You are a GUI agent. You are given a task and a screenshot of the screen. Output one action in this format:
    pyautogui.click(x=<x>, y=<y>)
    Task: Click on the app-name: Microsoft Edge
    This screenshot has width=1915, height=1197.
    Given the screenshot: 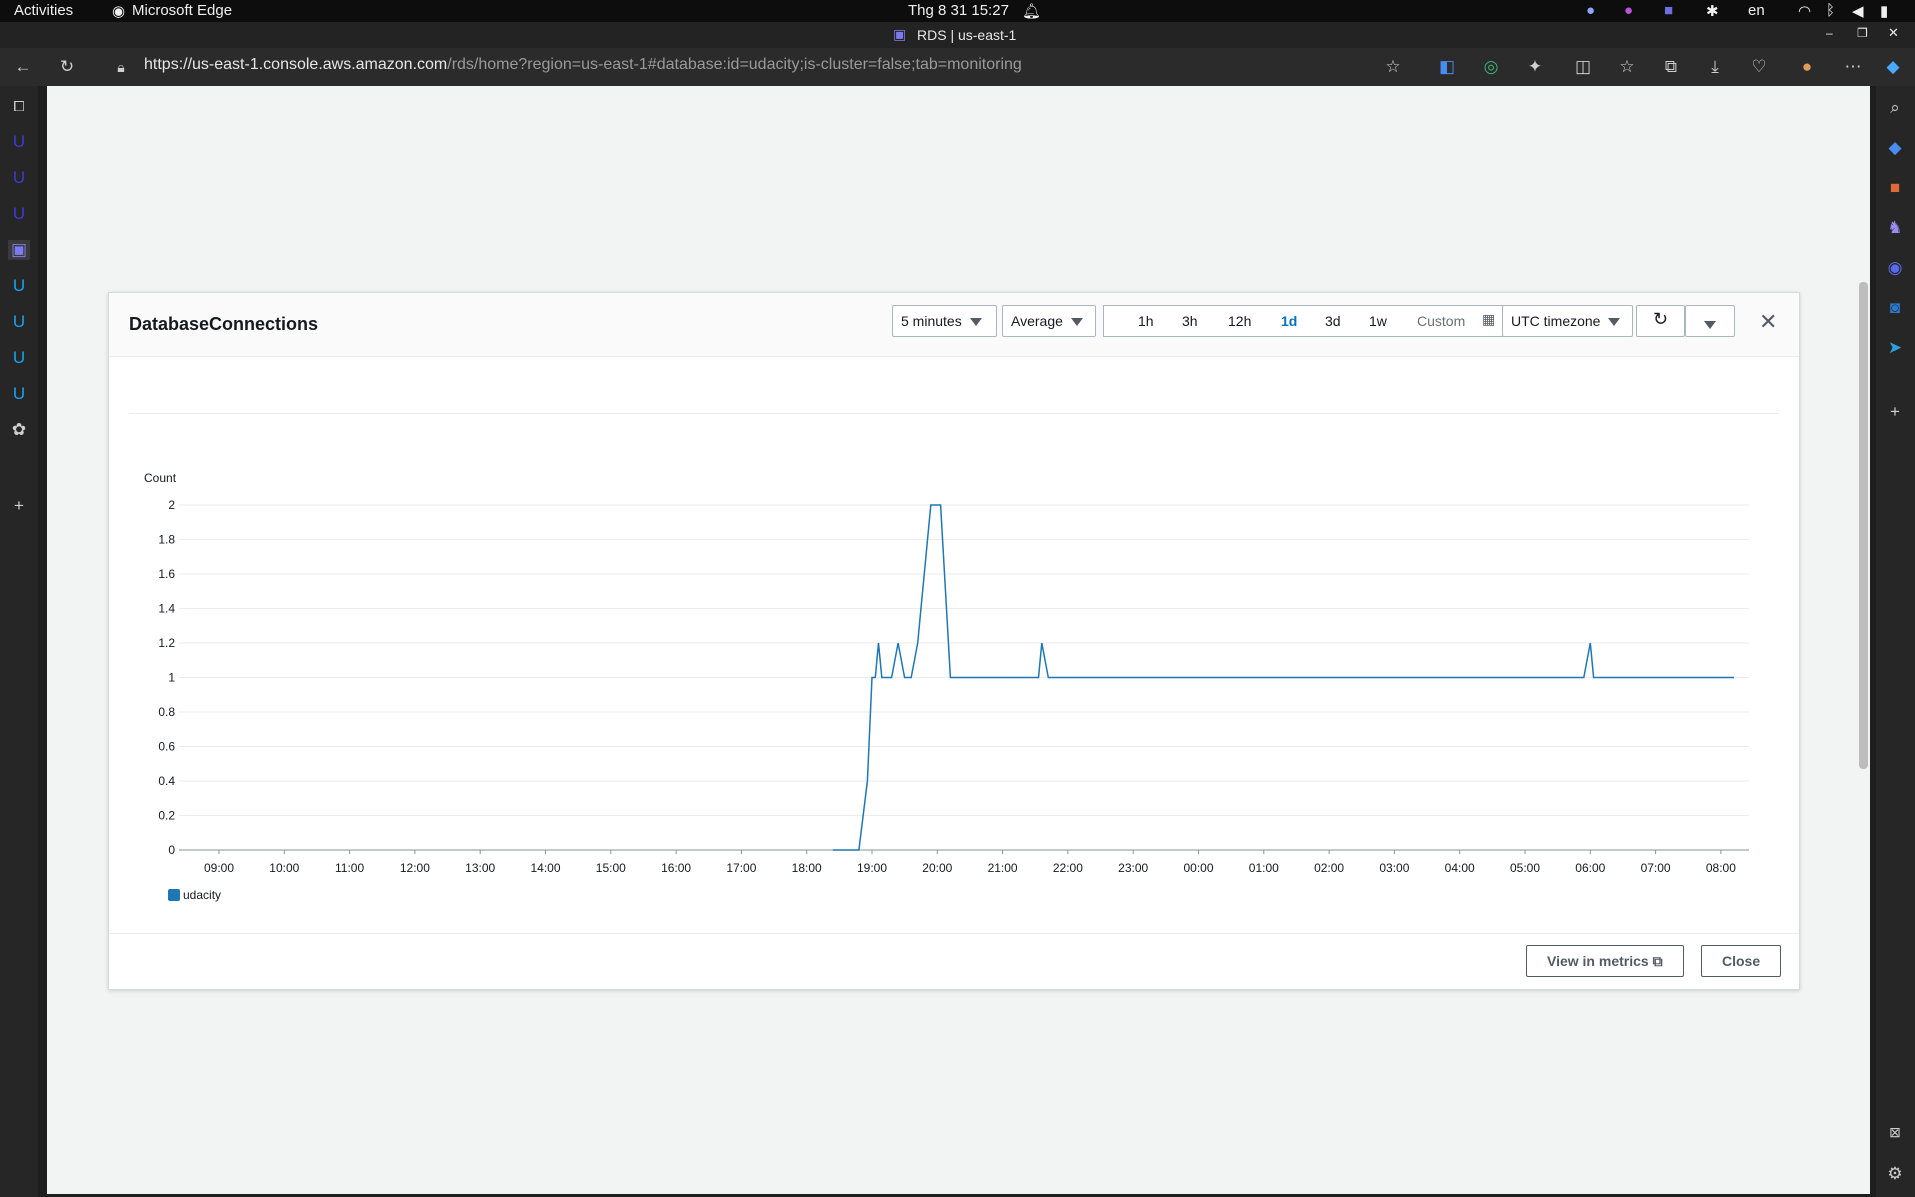 What is the action you would take?
    pyautogui.click(x=182, y=10)
    